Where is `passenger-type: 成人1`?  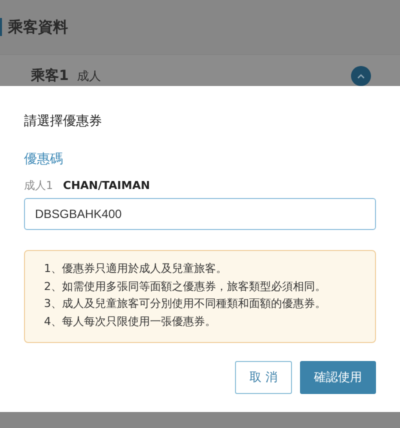 passenger-type: 成人1 is located at coordinates (38, 185).